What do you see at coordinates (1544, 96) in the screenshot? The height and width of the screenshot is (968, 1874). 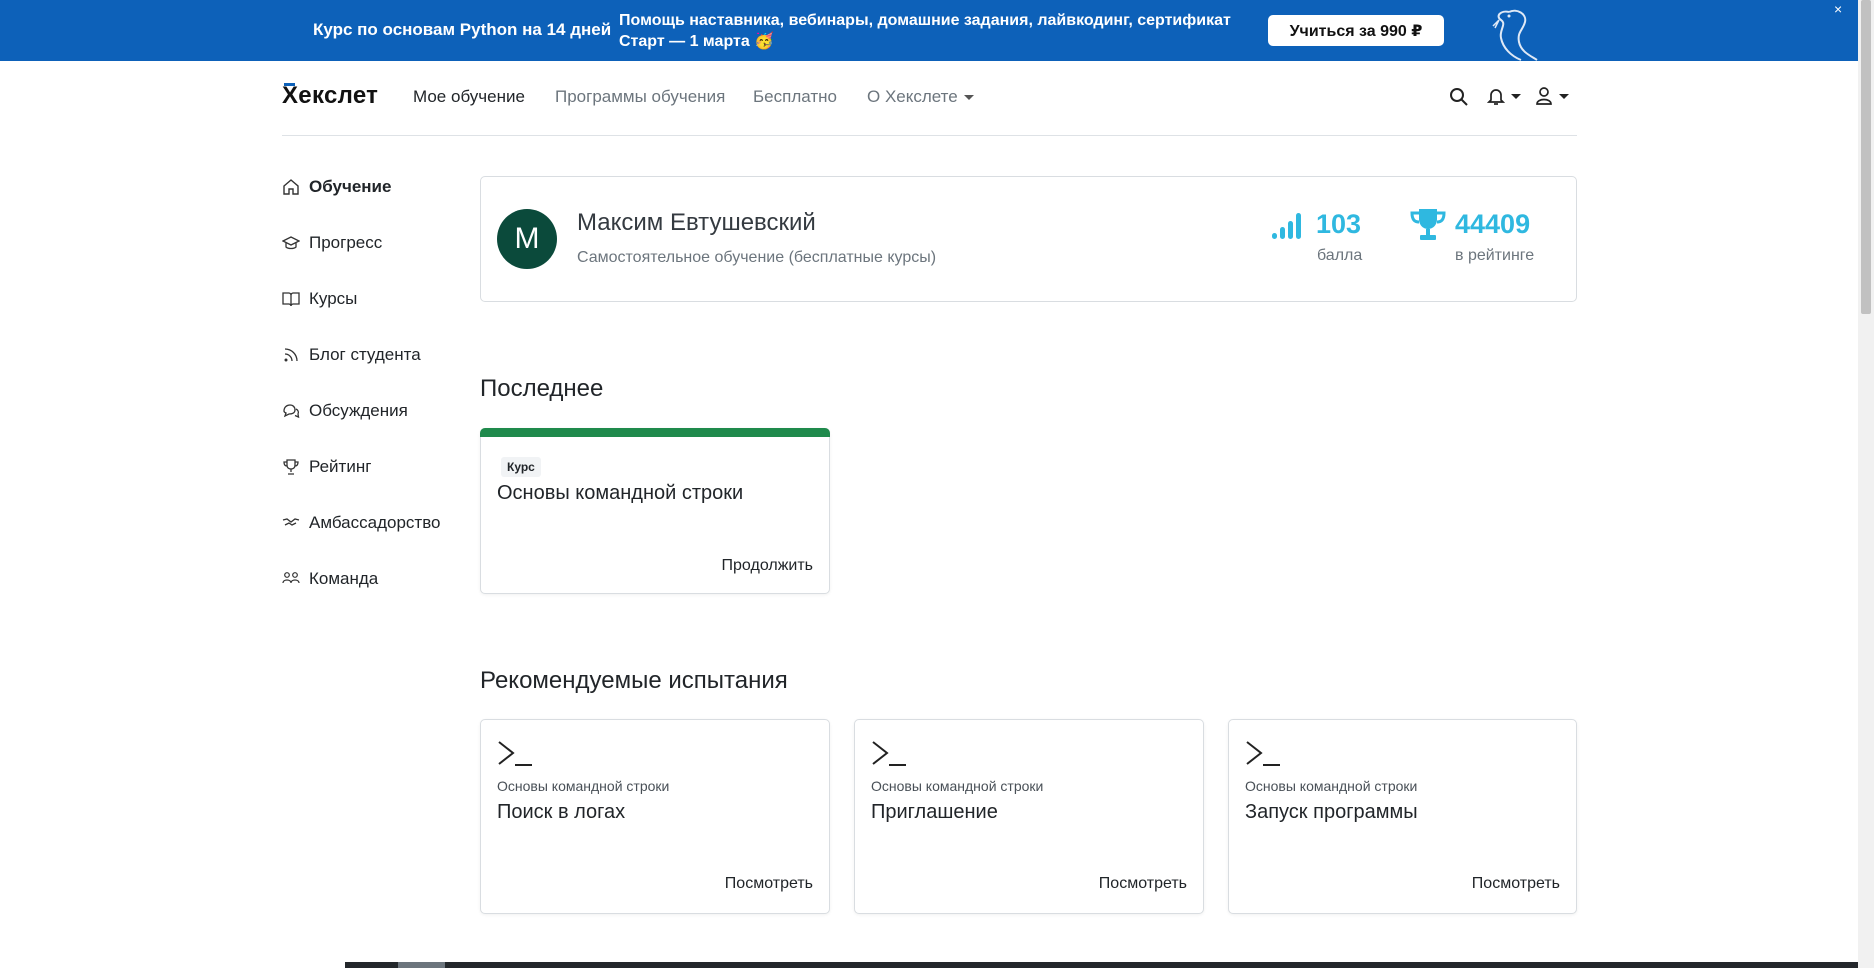 I see `user-icon` at bounding box center [1544, 96].